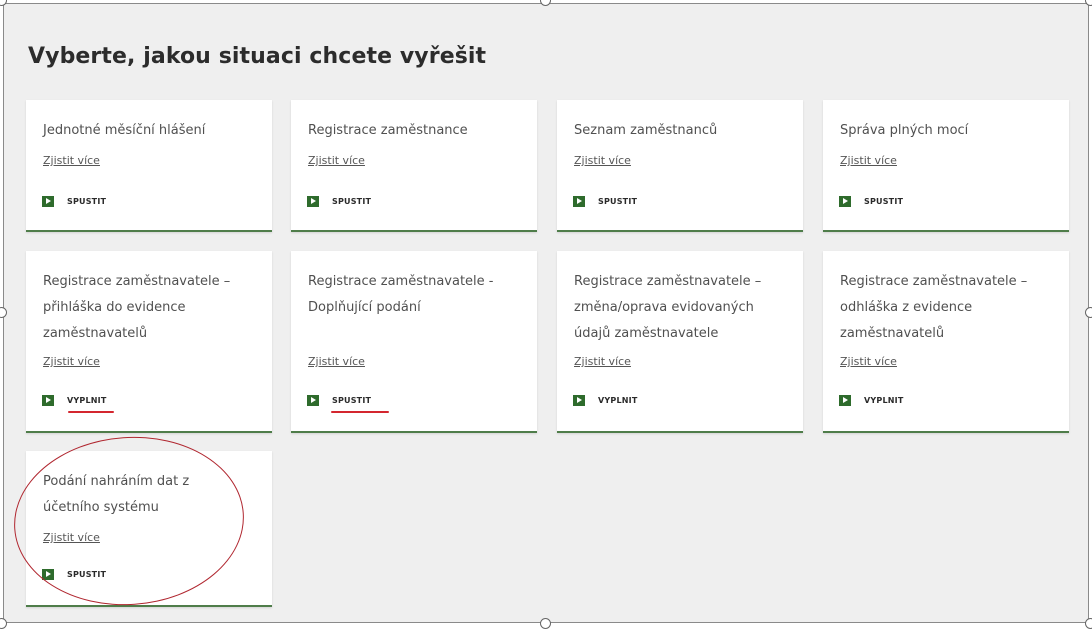 The image size is (1092, 629). What do you see at coordinates (257, 56) in the screenshot?
I see `page-title: Vyberte, jakou situaci chcete vyřešit` at bounding box center [257, 56].